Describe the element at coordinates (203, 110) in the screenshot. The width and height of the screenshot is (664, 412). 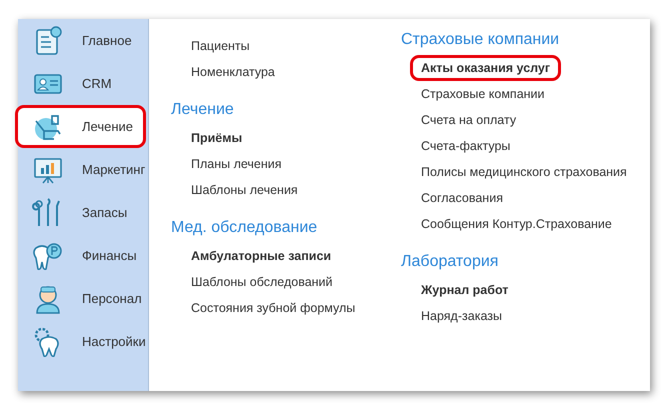
I see `section-heading: Лечение` at that location.